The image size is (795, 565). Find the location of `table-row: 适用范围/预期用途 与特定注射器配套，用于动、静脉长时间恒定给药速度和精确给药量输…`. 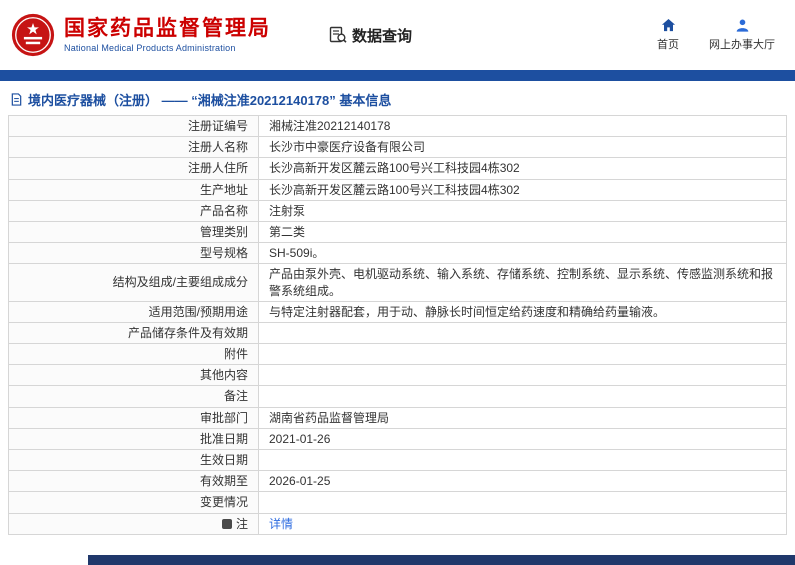

table-row: 适用范围/预期用途 与特定注射器配套，用于动、静脉长时间恒定给药速度和精确给药量输… is located at coordinates (397, 311).